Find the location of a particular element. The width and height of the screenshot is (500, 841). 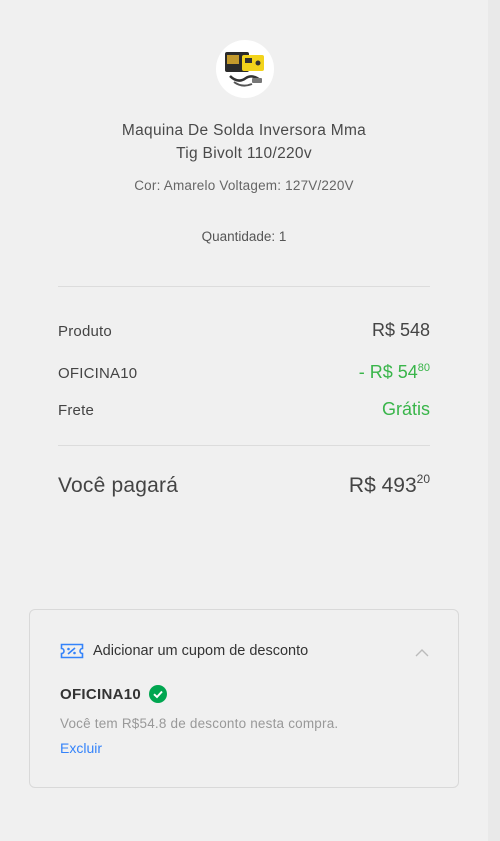

product-title-line-2: Tig Bivolt 110/220v is located at coordinates (244, 153).